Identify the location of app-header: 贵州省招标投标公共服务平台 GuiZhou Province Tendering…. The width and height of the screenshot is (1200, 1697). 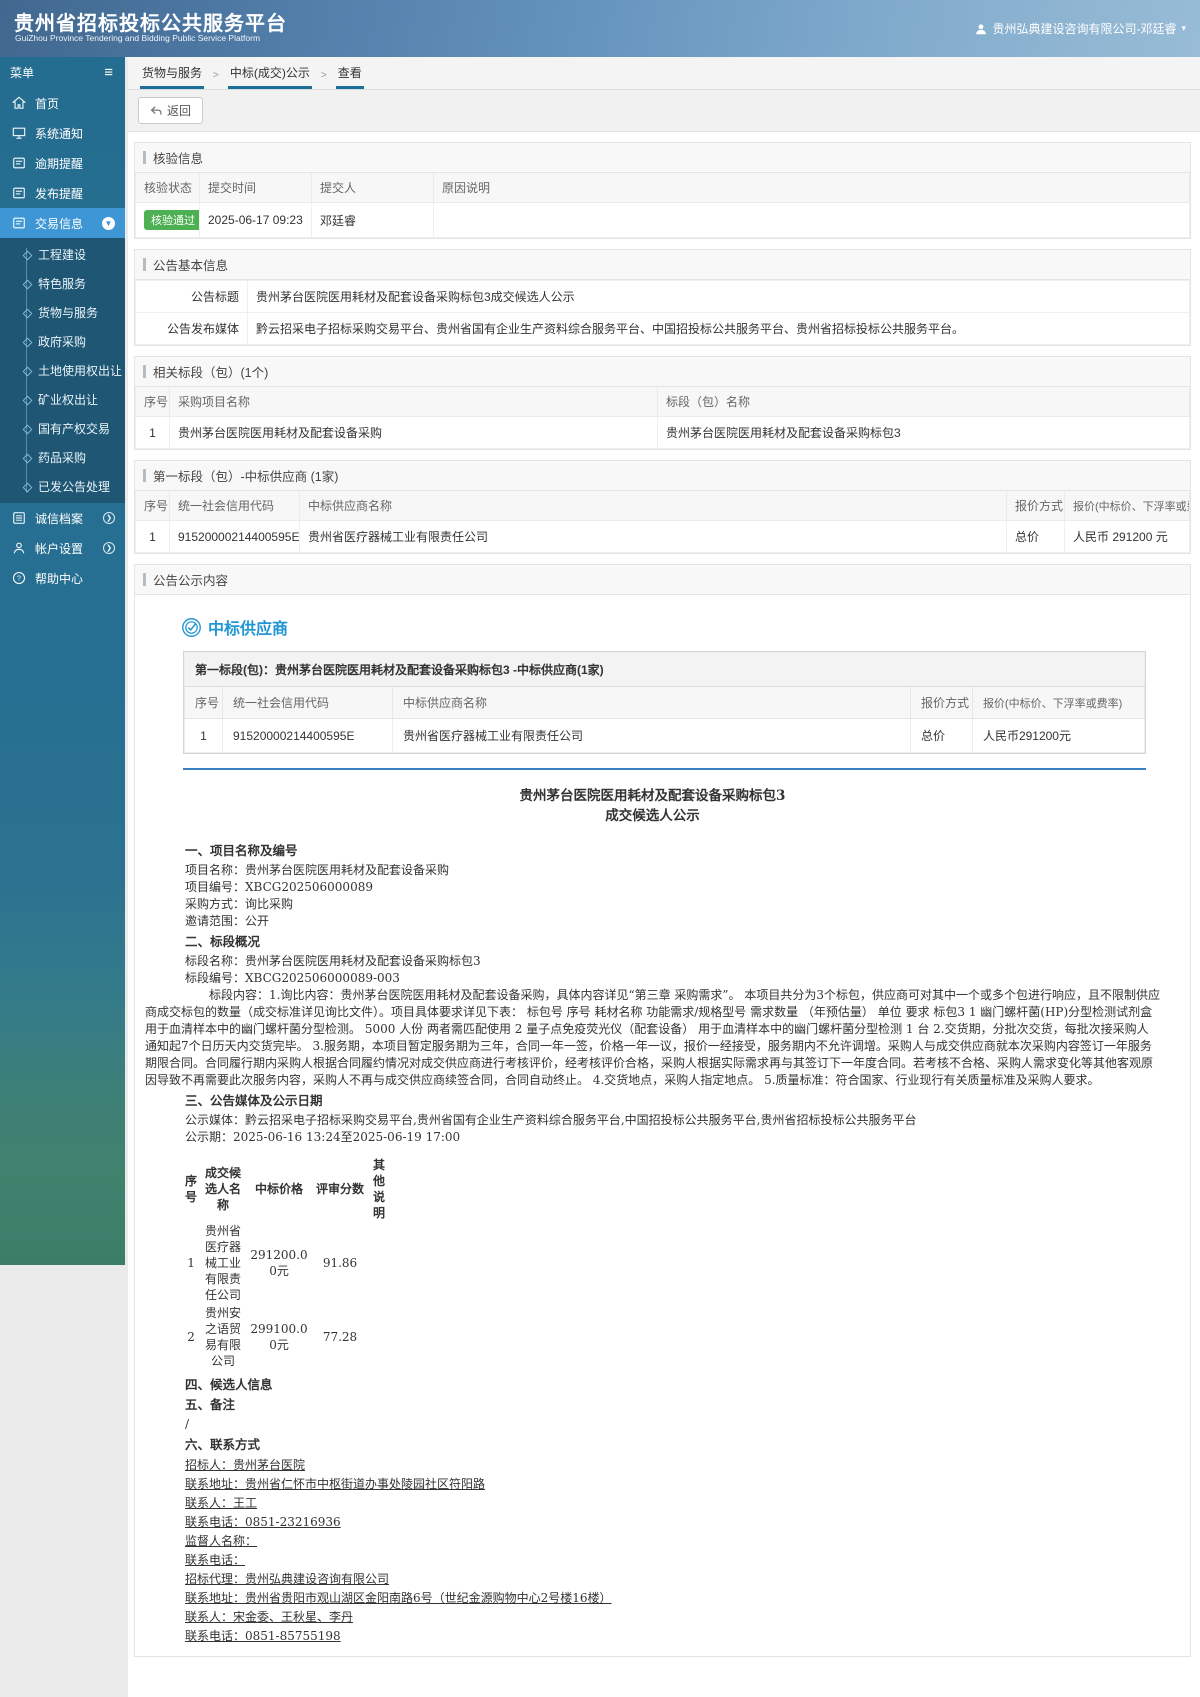
(600, 28).